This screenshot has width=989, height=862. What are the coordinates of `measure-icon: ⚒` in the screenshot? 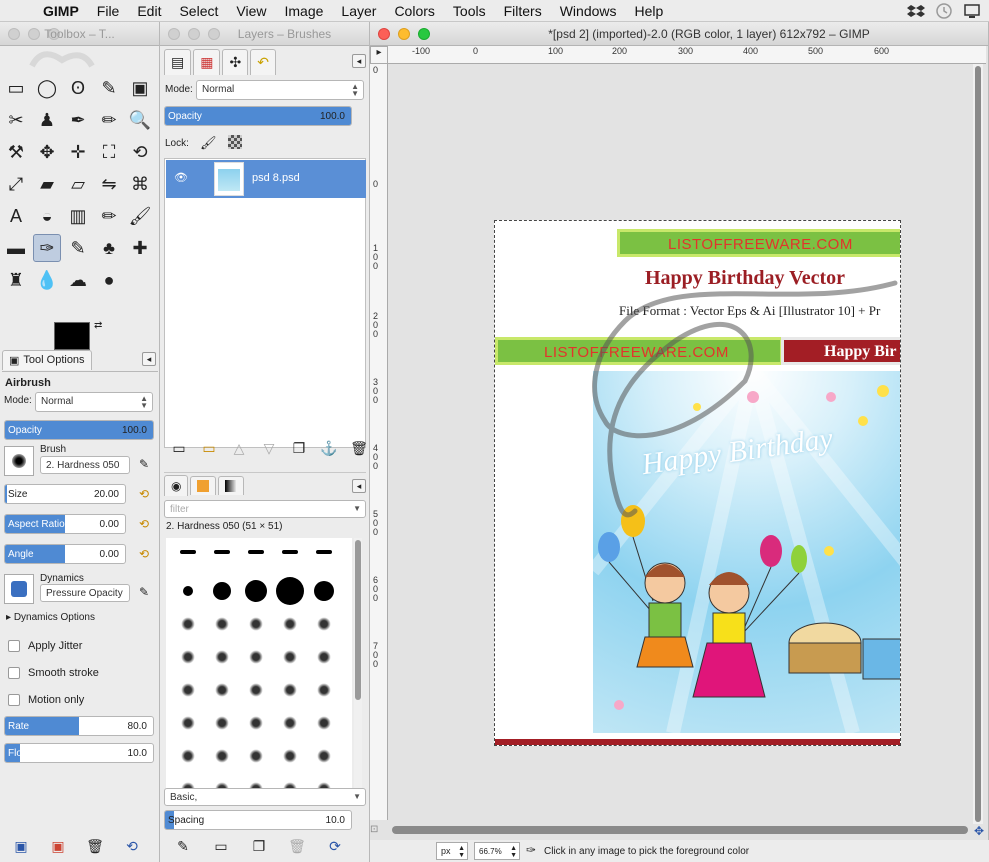 It's located at (16, 152).